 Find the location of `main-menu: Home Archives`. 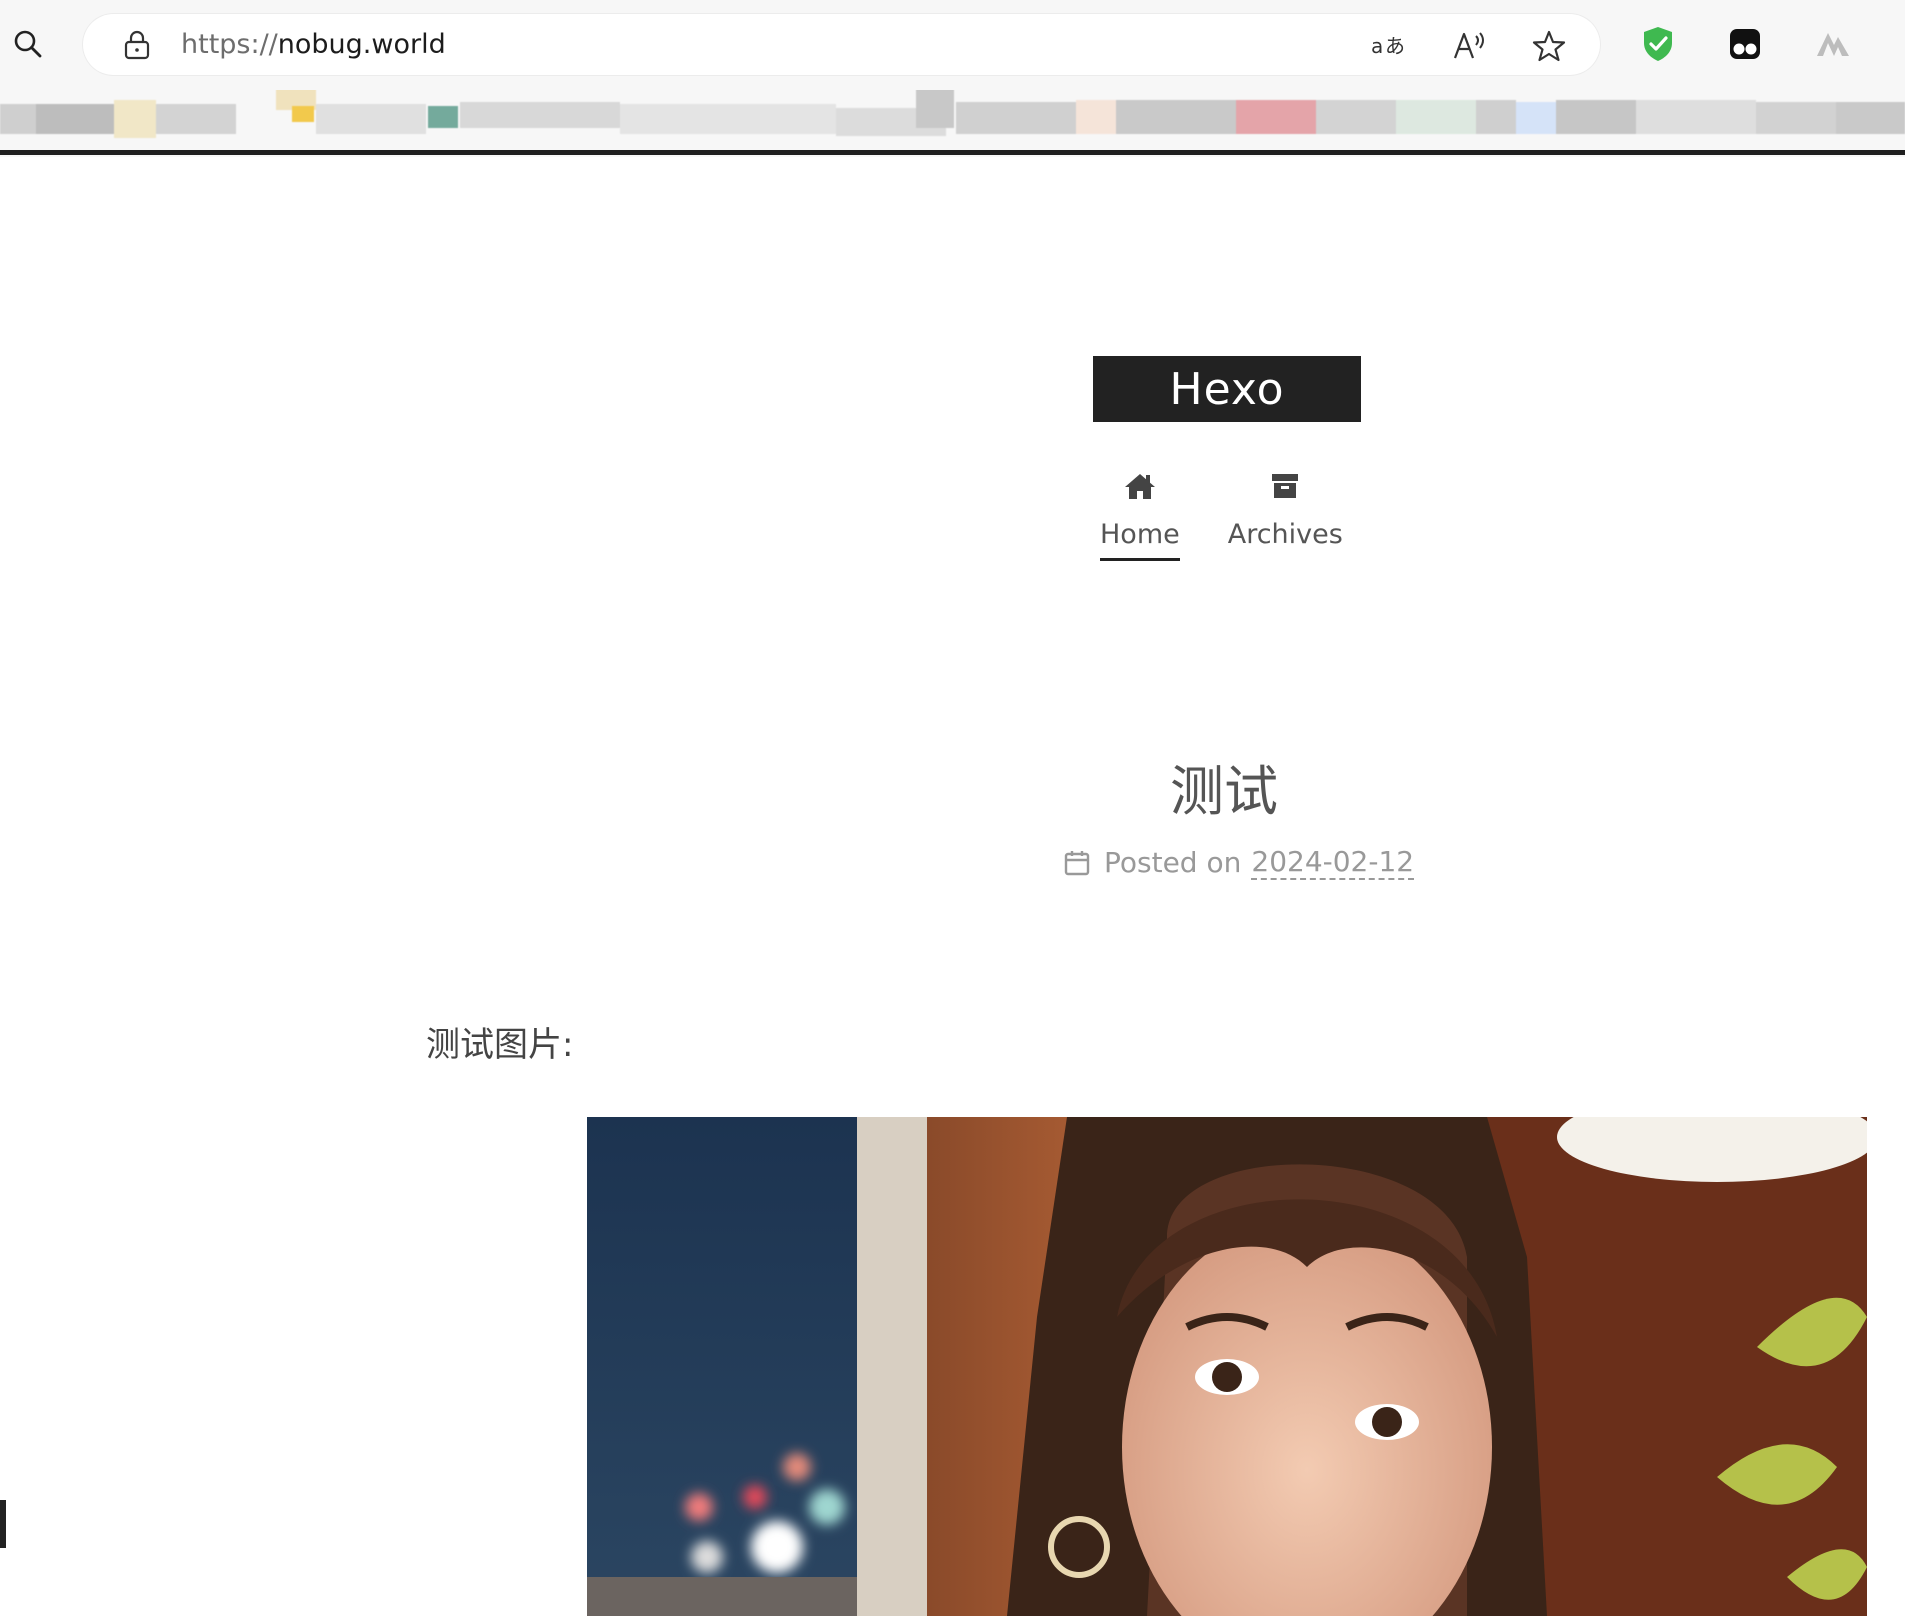

main-menu: Home Archives is located at coordinates (1221, 524).